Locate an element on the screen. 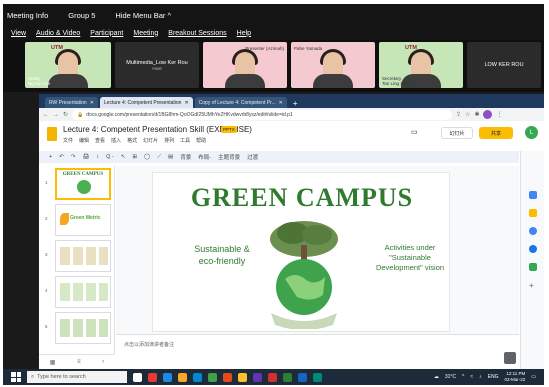  theme-button: 主题背景 is located at coordinates (229, 157).